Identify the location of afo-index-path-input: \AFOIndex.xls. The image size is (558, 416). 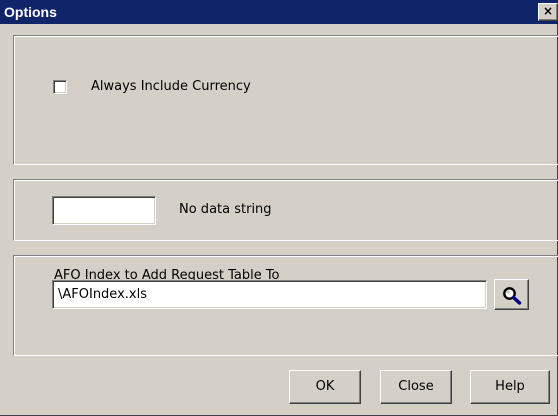
(269, 294).